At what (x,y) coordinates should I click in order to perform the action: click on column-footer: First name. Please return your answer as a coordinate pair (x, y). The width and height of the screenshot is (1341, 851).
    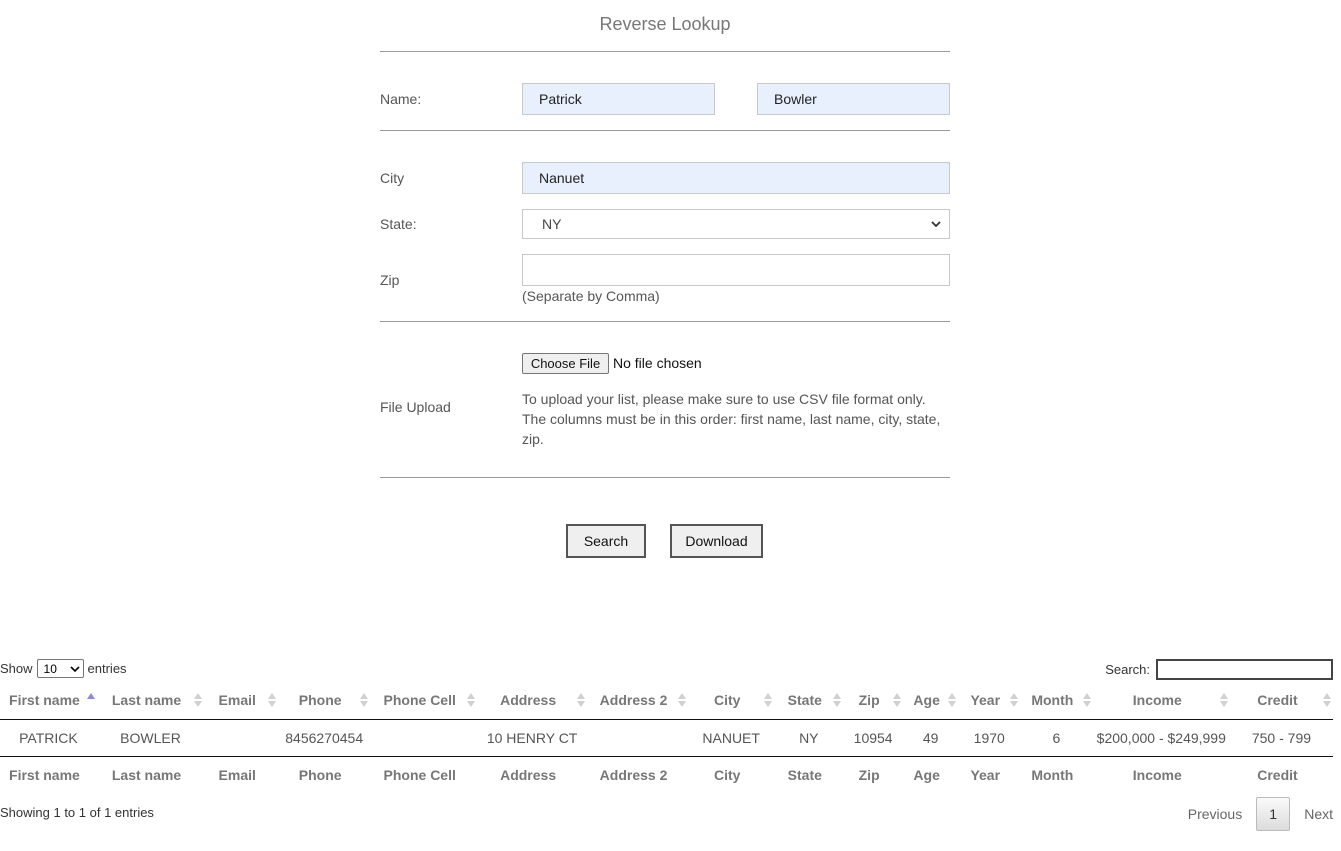
    Looking at the image, I should click on (48, 774).